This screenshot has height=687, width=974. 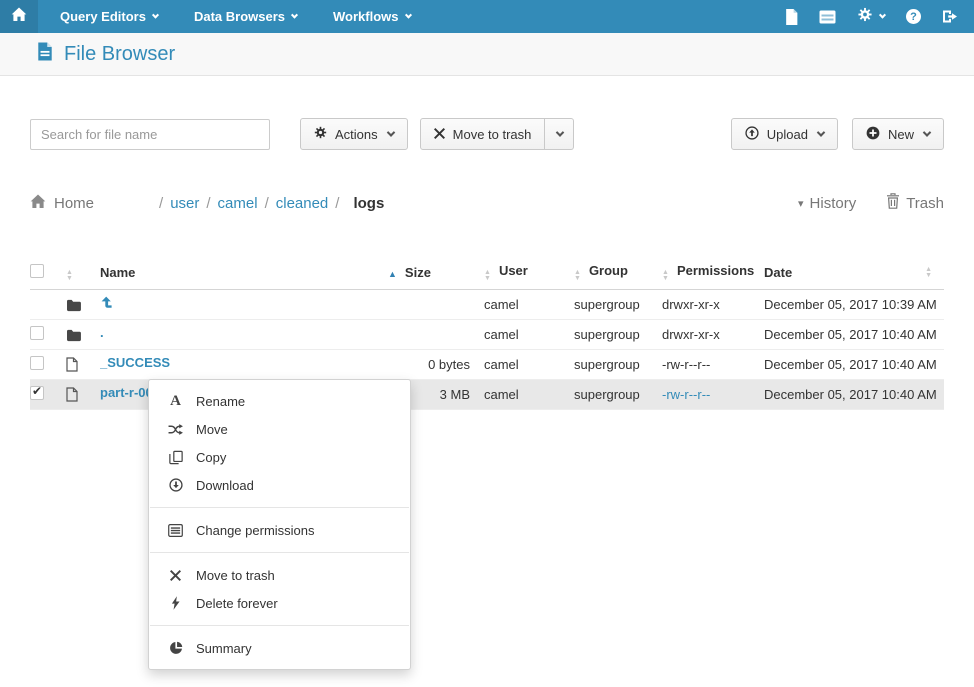 I want to click on home-button, so click(x=19, y=16).